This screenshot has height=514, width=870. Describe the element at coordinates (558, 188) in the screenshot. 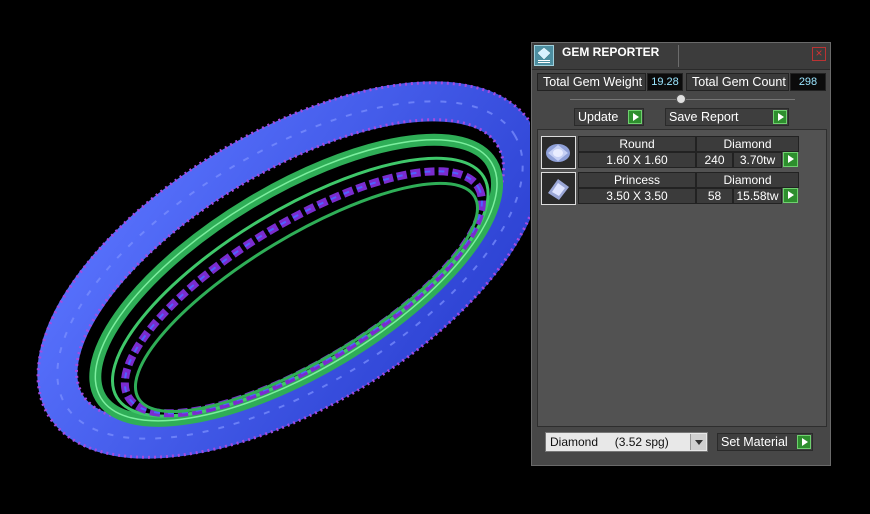

I see `princess-gem-icon` at that location.